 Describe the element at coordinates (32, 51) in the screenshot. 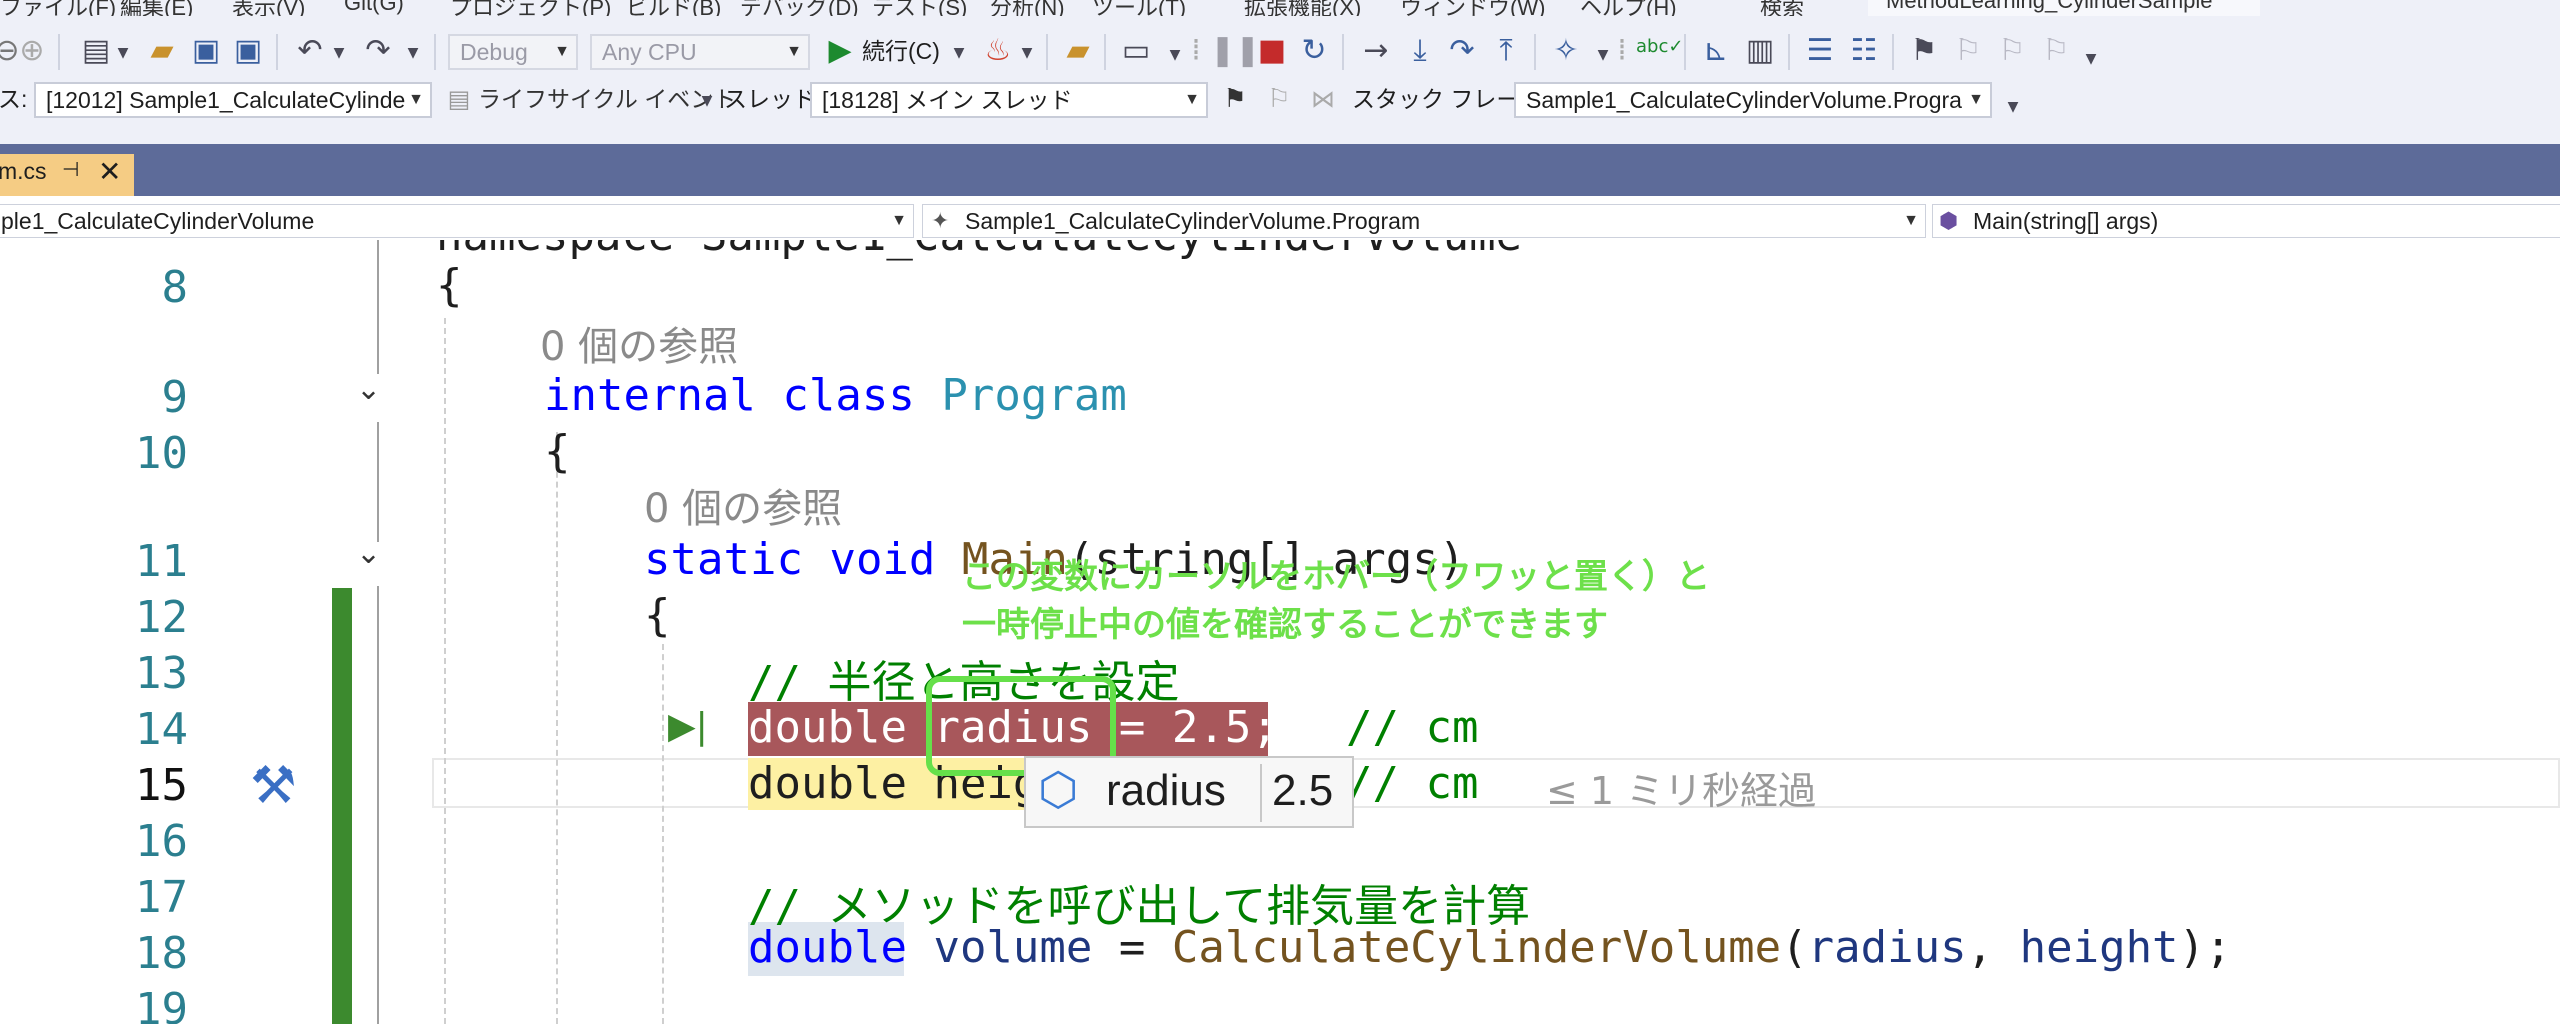

I see `forward-icon: ⊕` at that location.